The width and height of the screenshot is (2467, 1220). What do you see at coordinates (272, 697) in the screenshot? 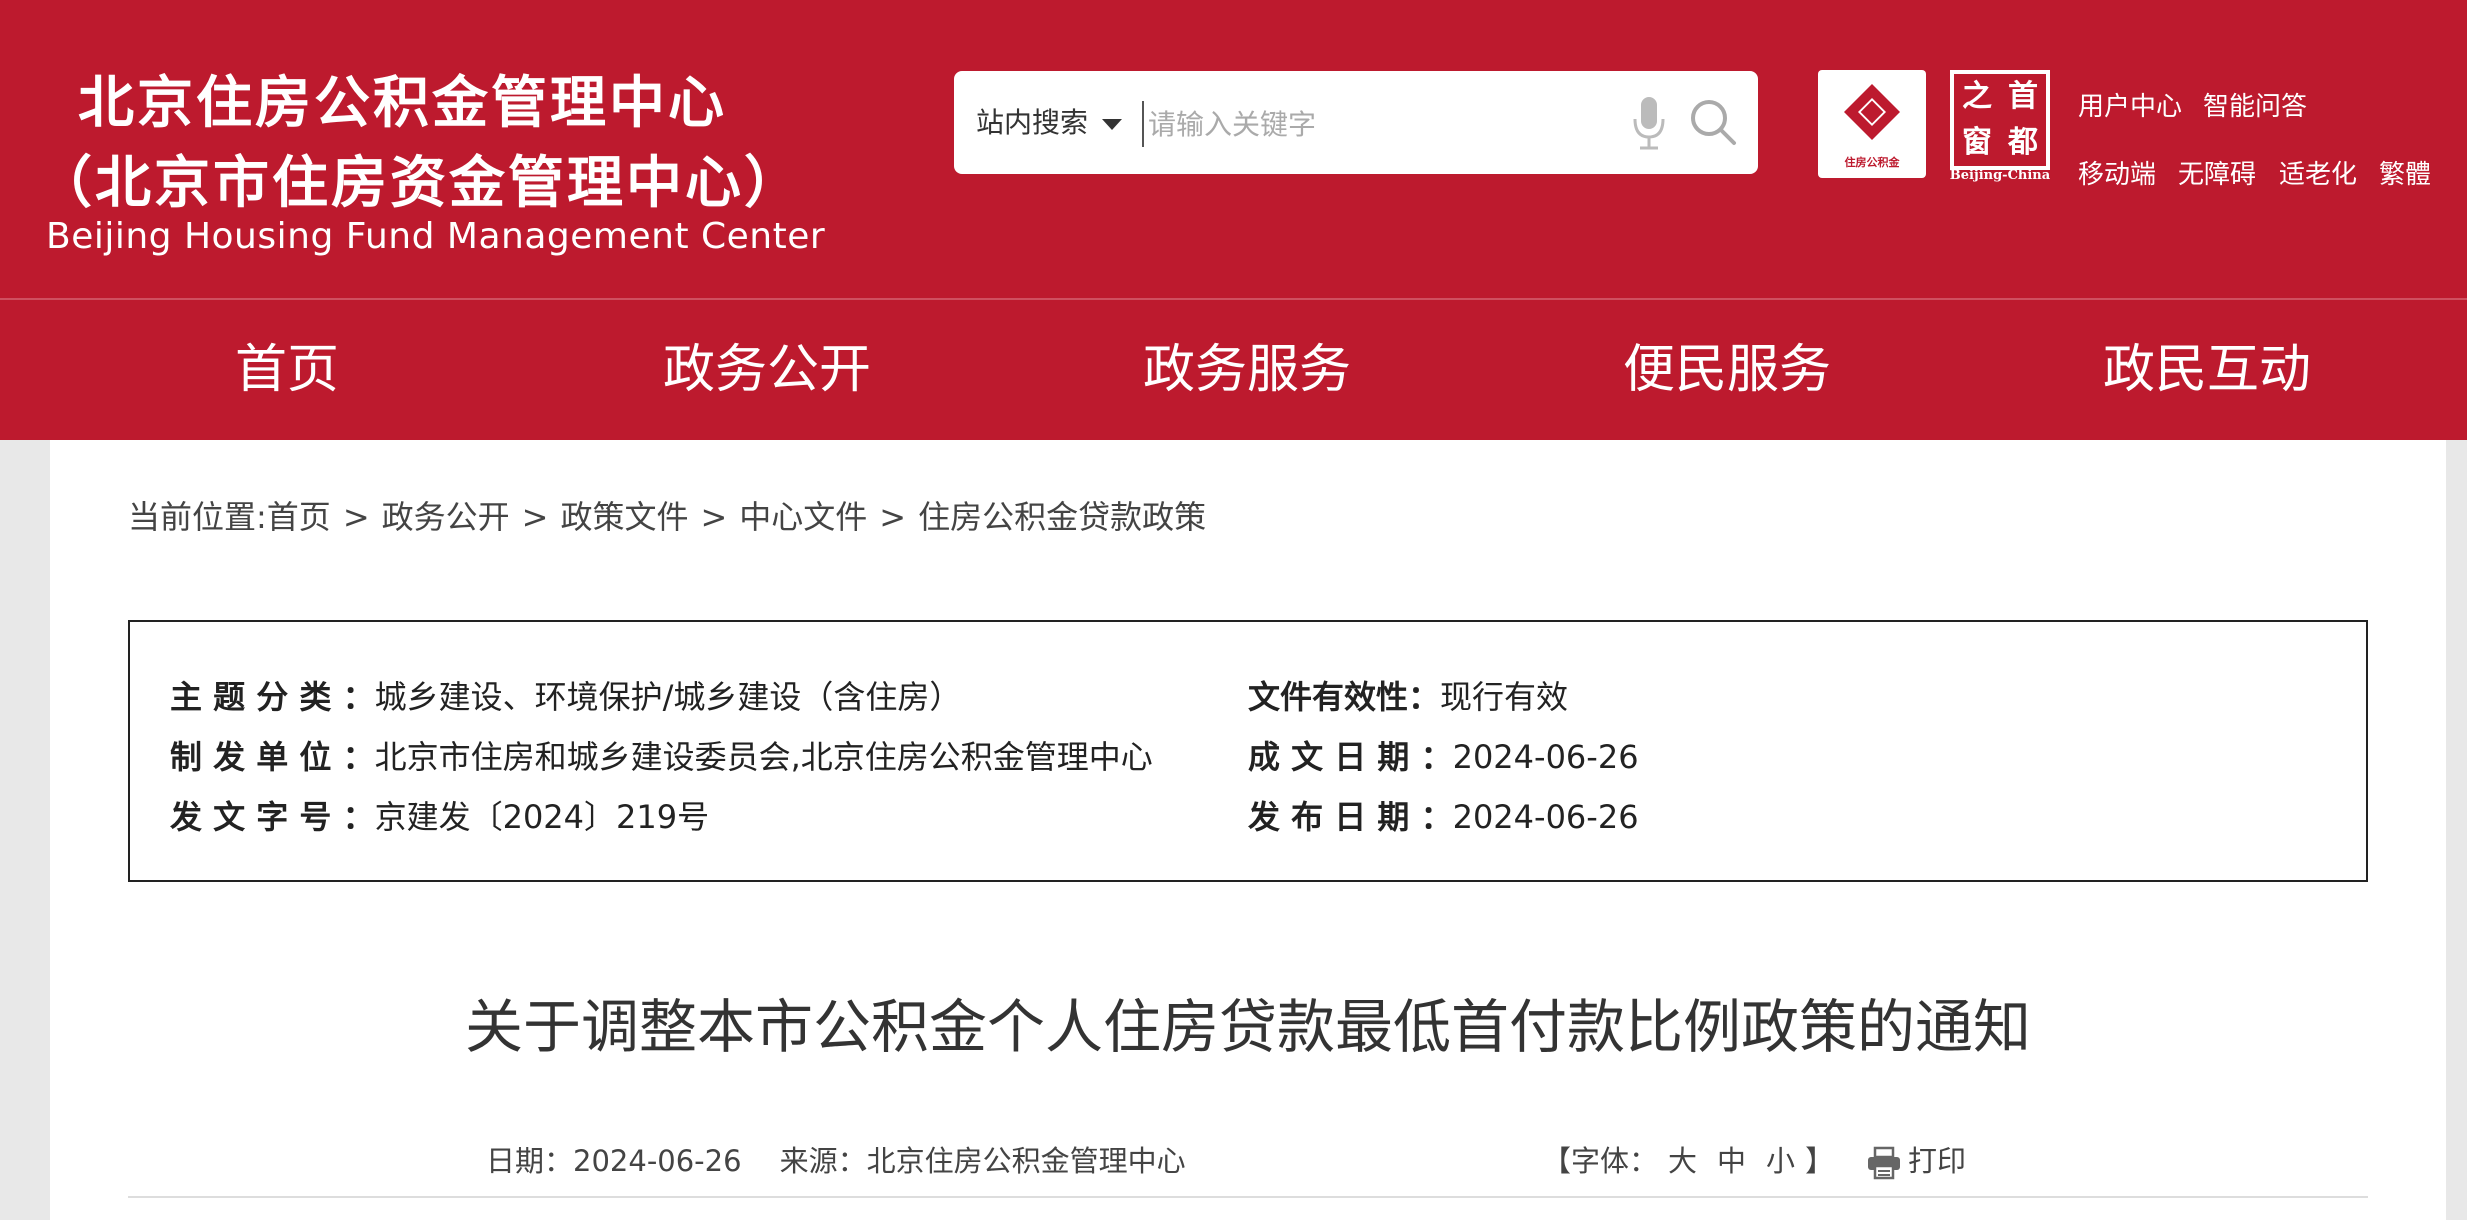
I see `meta-topic-label: 主 题 分 类 ：` at bounding box center [272, 697].